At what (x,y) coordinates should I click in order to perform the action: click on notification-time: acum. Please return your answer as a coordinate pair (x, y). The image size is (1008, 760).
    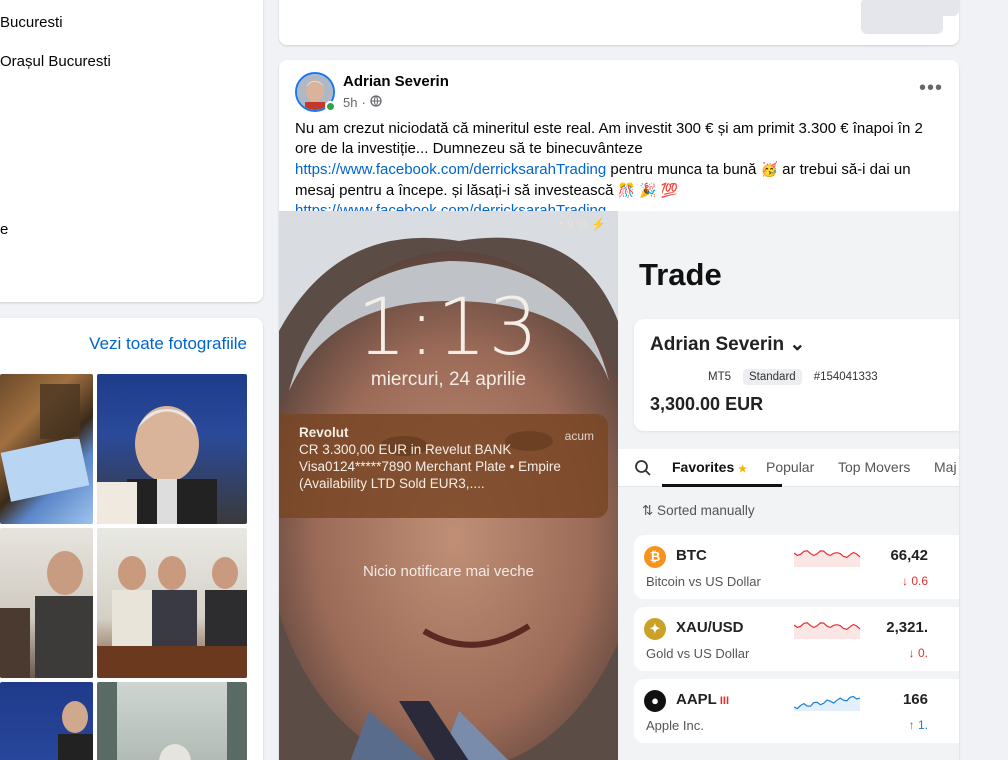
    Looking at the image, I should click on (579, 436).